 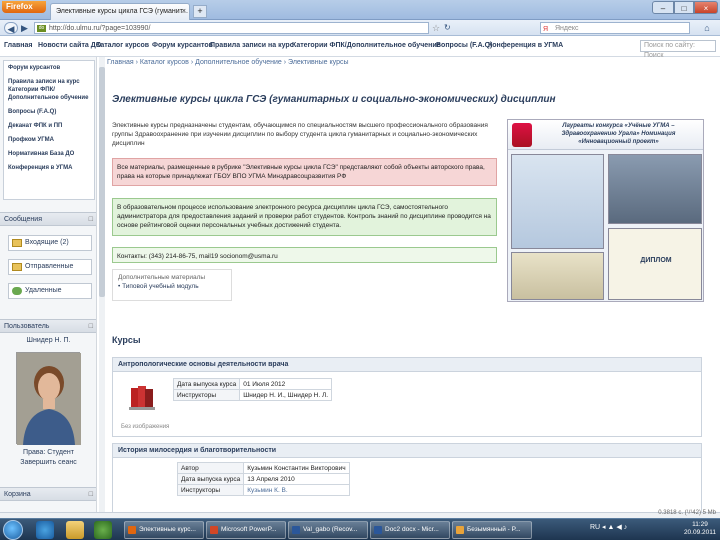 I want to click on table-row: Инструкторы Шнидер Н. И., Шнидер Н. Л., so click(x=252, y=395).